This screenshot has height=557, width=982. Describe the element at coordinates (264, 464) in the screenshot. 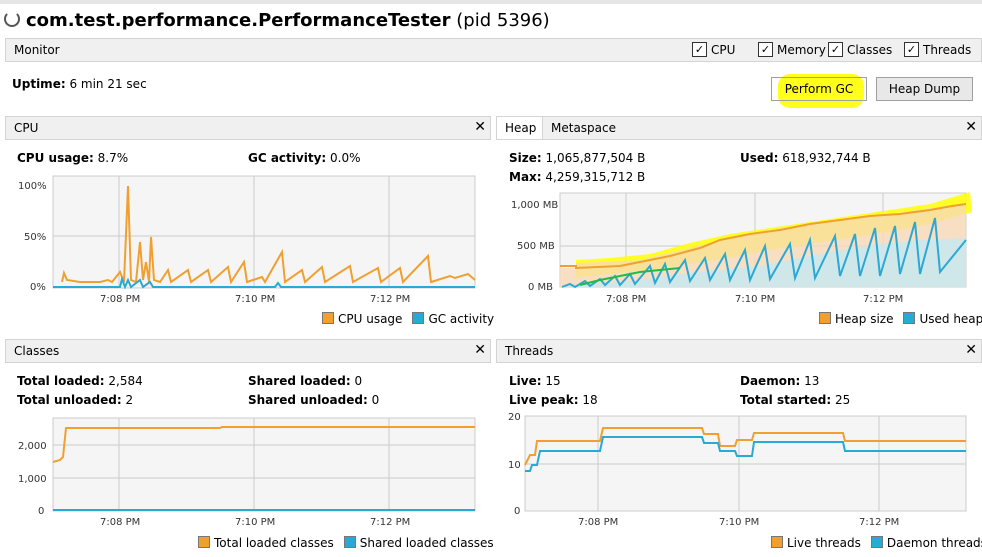

I see `classes-chart-area` at that location.